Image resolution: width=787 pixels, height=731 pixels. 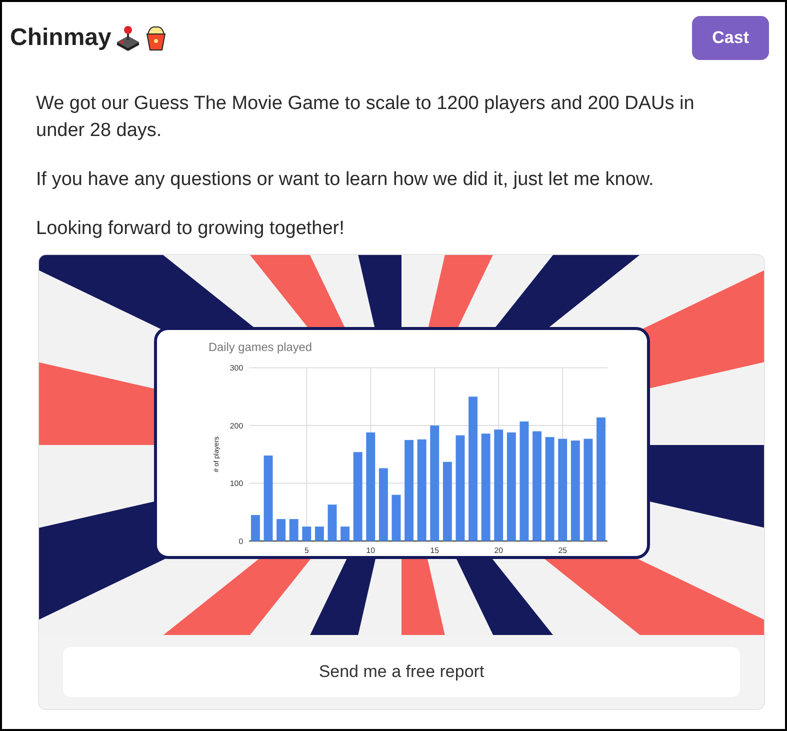 What do you see at coordinates (498, 550) in the screenshot?
I see `x-tick-label: 20` at bounding box center [498, 550].